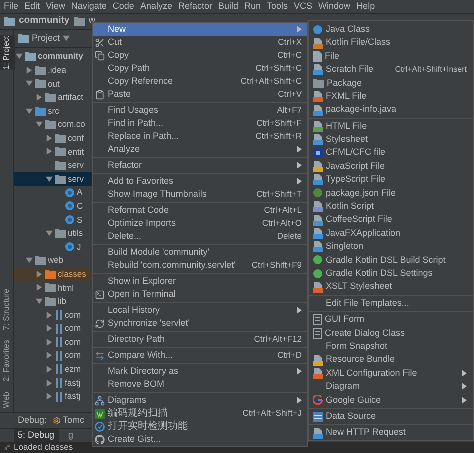 This screenshot has height=453, width=474. What do you see at coordinates (69, 421) in the screenshot?
I see `debug-session-tab: Tomc` at bounding box center [69, 421].